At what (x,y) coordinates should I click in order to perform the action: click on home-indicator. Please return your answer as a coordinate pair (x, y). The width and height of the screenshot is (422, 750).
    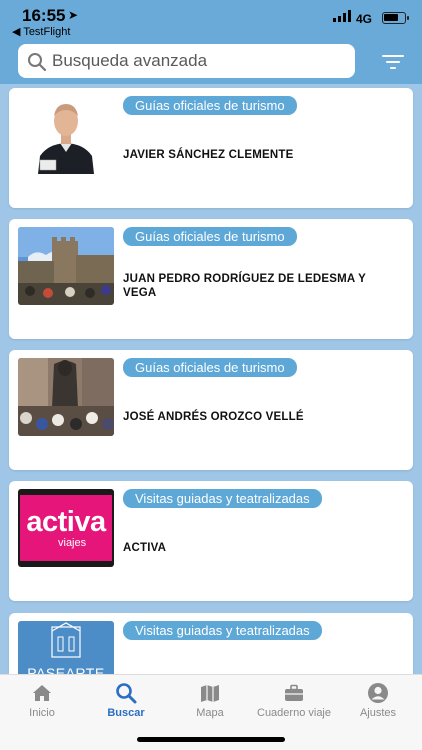
    Looking at the image, I should click on (211, 739).